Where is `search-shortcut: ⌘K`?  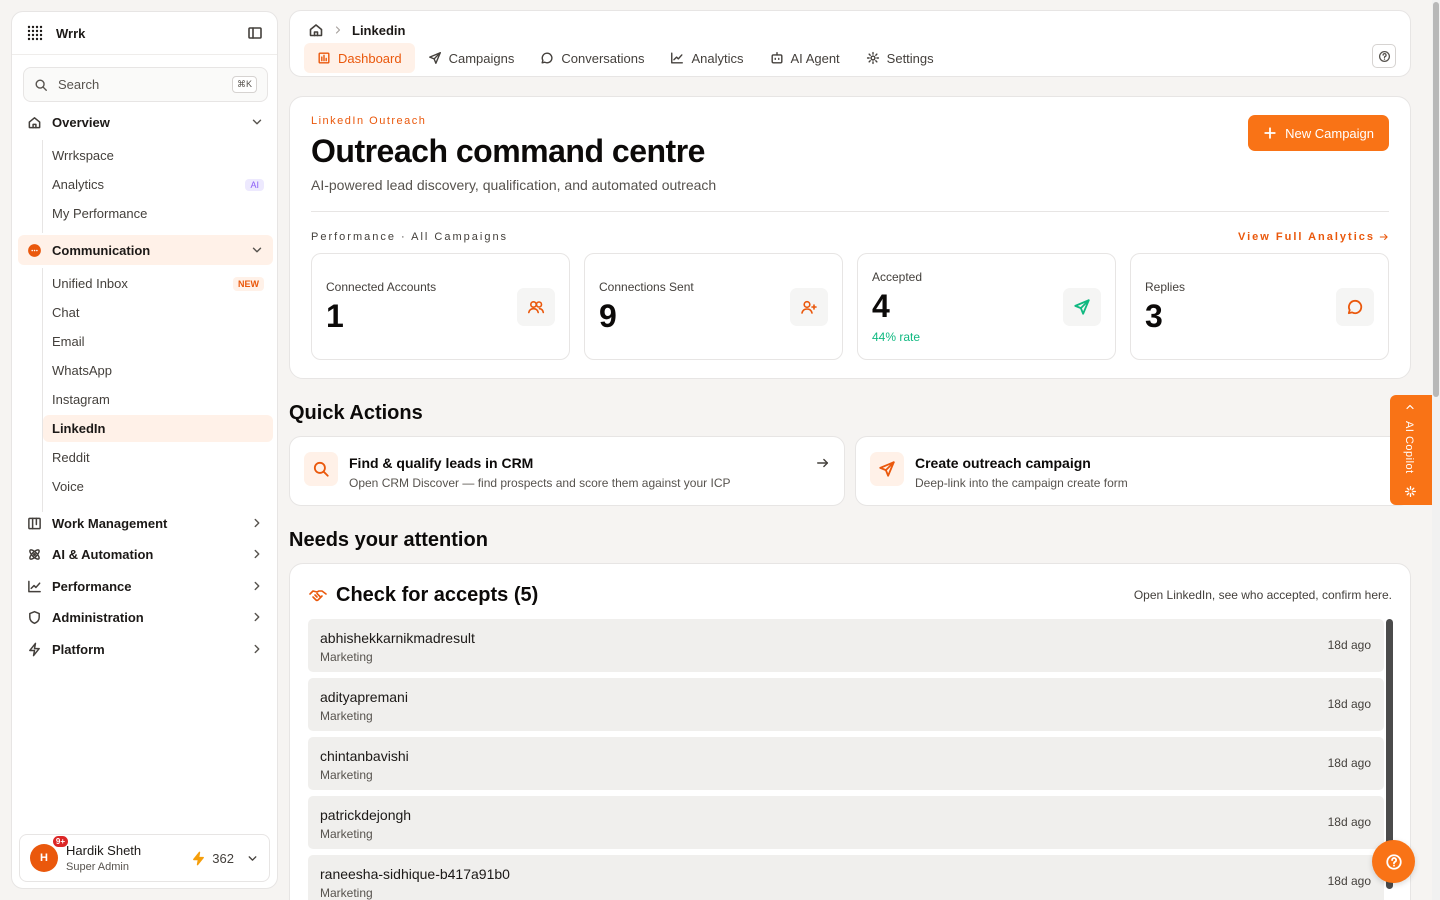
search-shortcut: ⌘K is located at coordinates (244, 84).